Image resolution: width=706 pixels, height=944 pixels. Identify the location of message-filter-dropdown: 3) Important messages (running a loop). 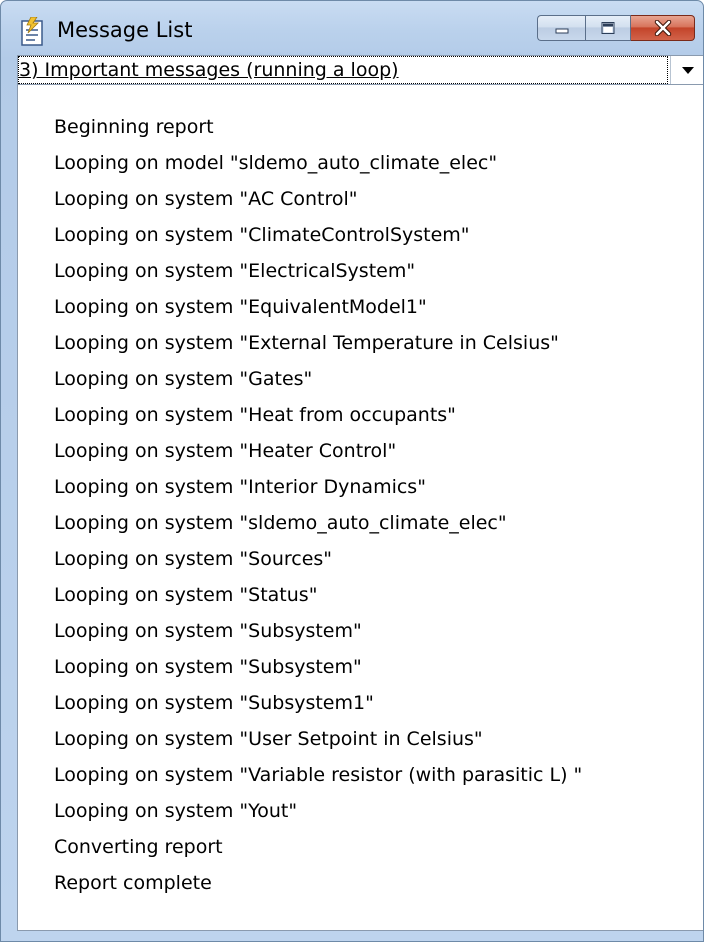
(360, 70).